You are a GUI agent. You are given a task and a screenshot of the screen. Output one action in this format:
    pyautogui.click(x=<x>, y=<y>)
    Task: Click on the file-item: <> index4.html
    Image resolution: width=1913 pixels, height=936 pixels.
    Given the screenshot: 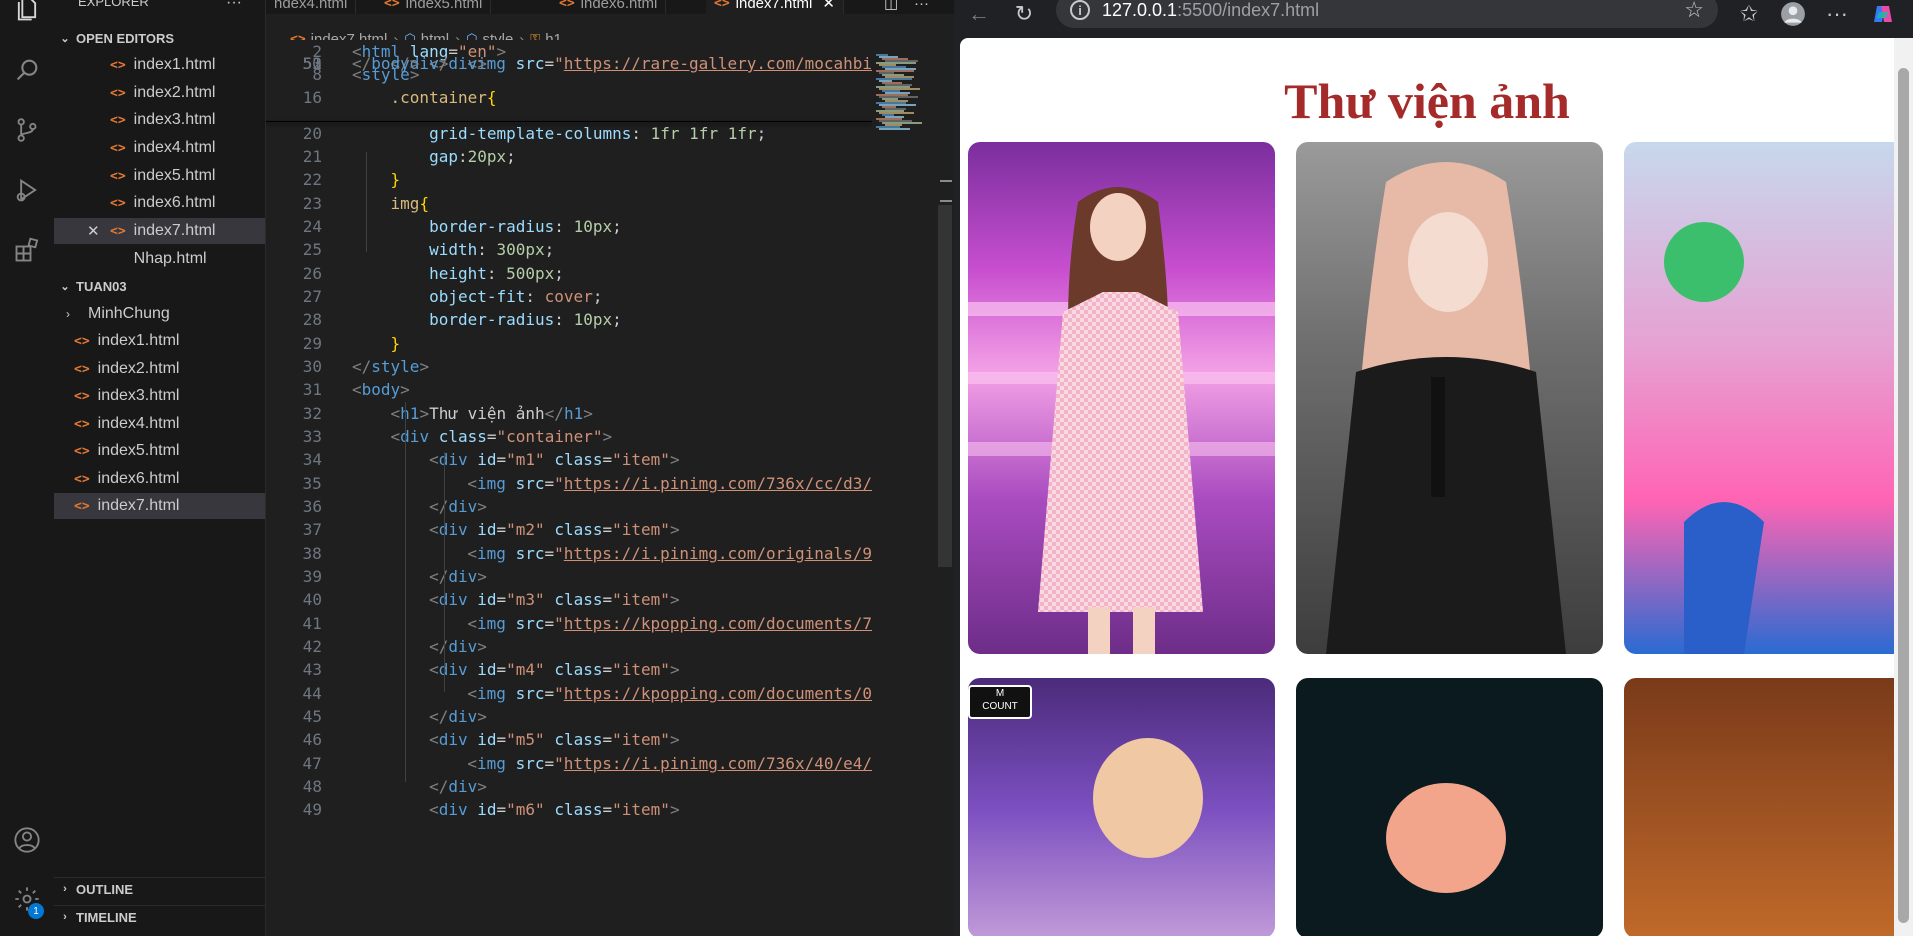 What is the action you would take?
    pyautogui.click(x=159, y=424)
    